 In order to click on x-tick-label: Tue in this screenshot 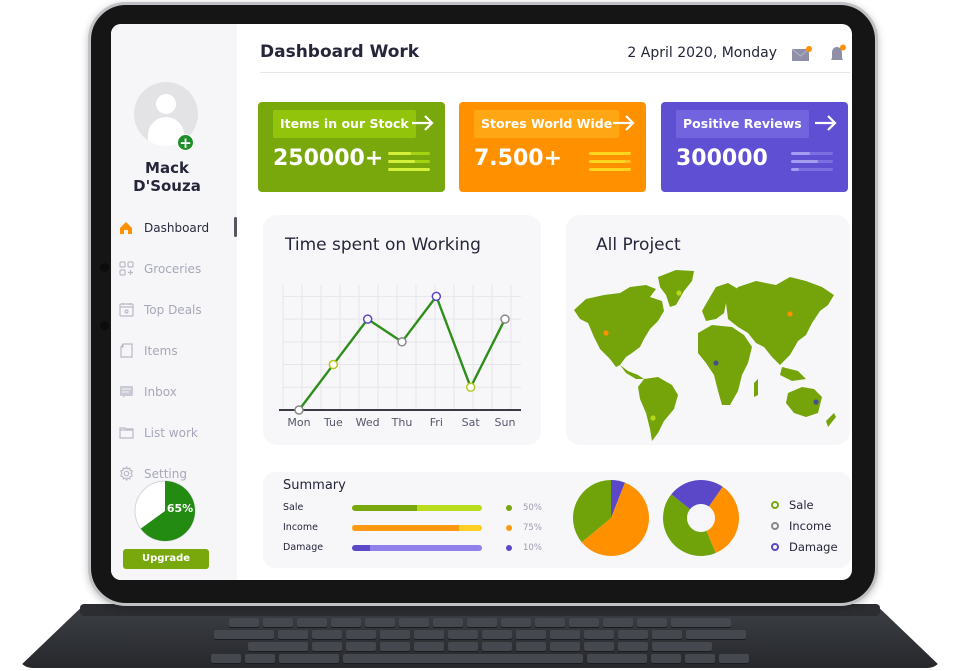, I will do `click(333, 422)`.